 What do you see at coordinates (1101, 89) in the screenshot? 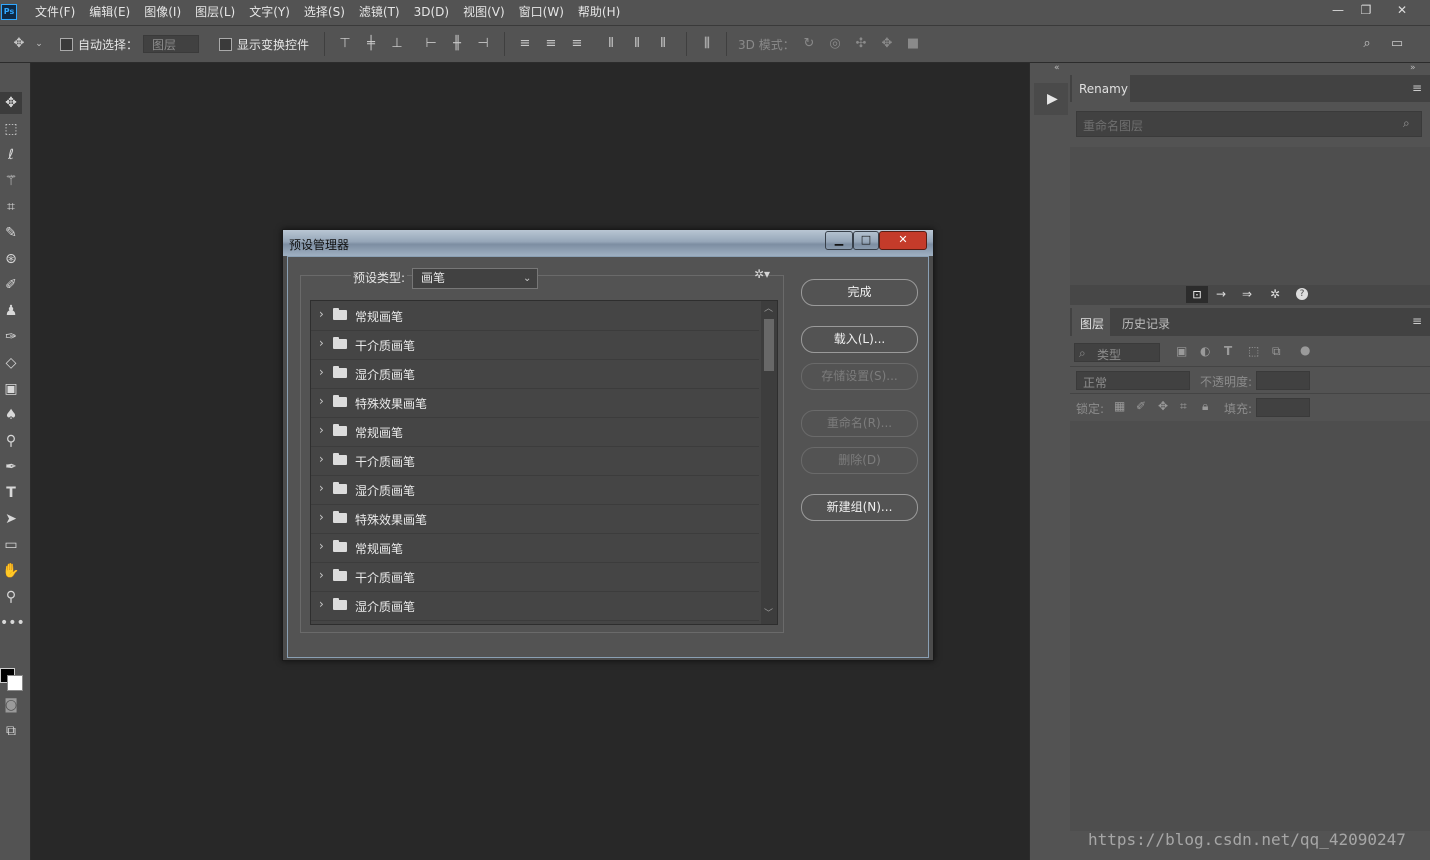
I see `tab-renamy: Renamy` at bounding box center [1101, 89].